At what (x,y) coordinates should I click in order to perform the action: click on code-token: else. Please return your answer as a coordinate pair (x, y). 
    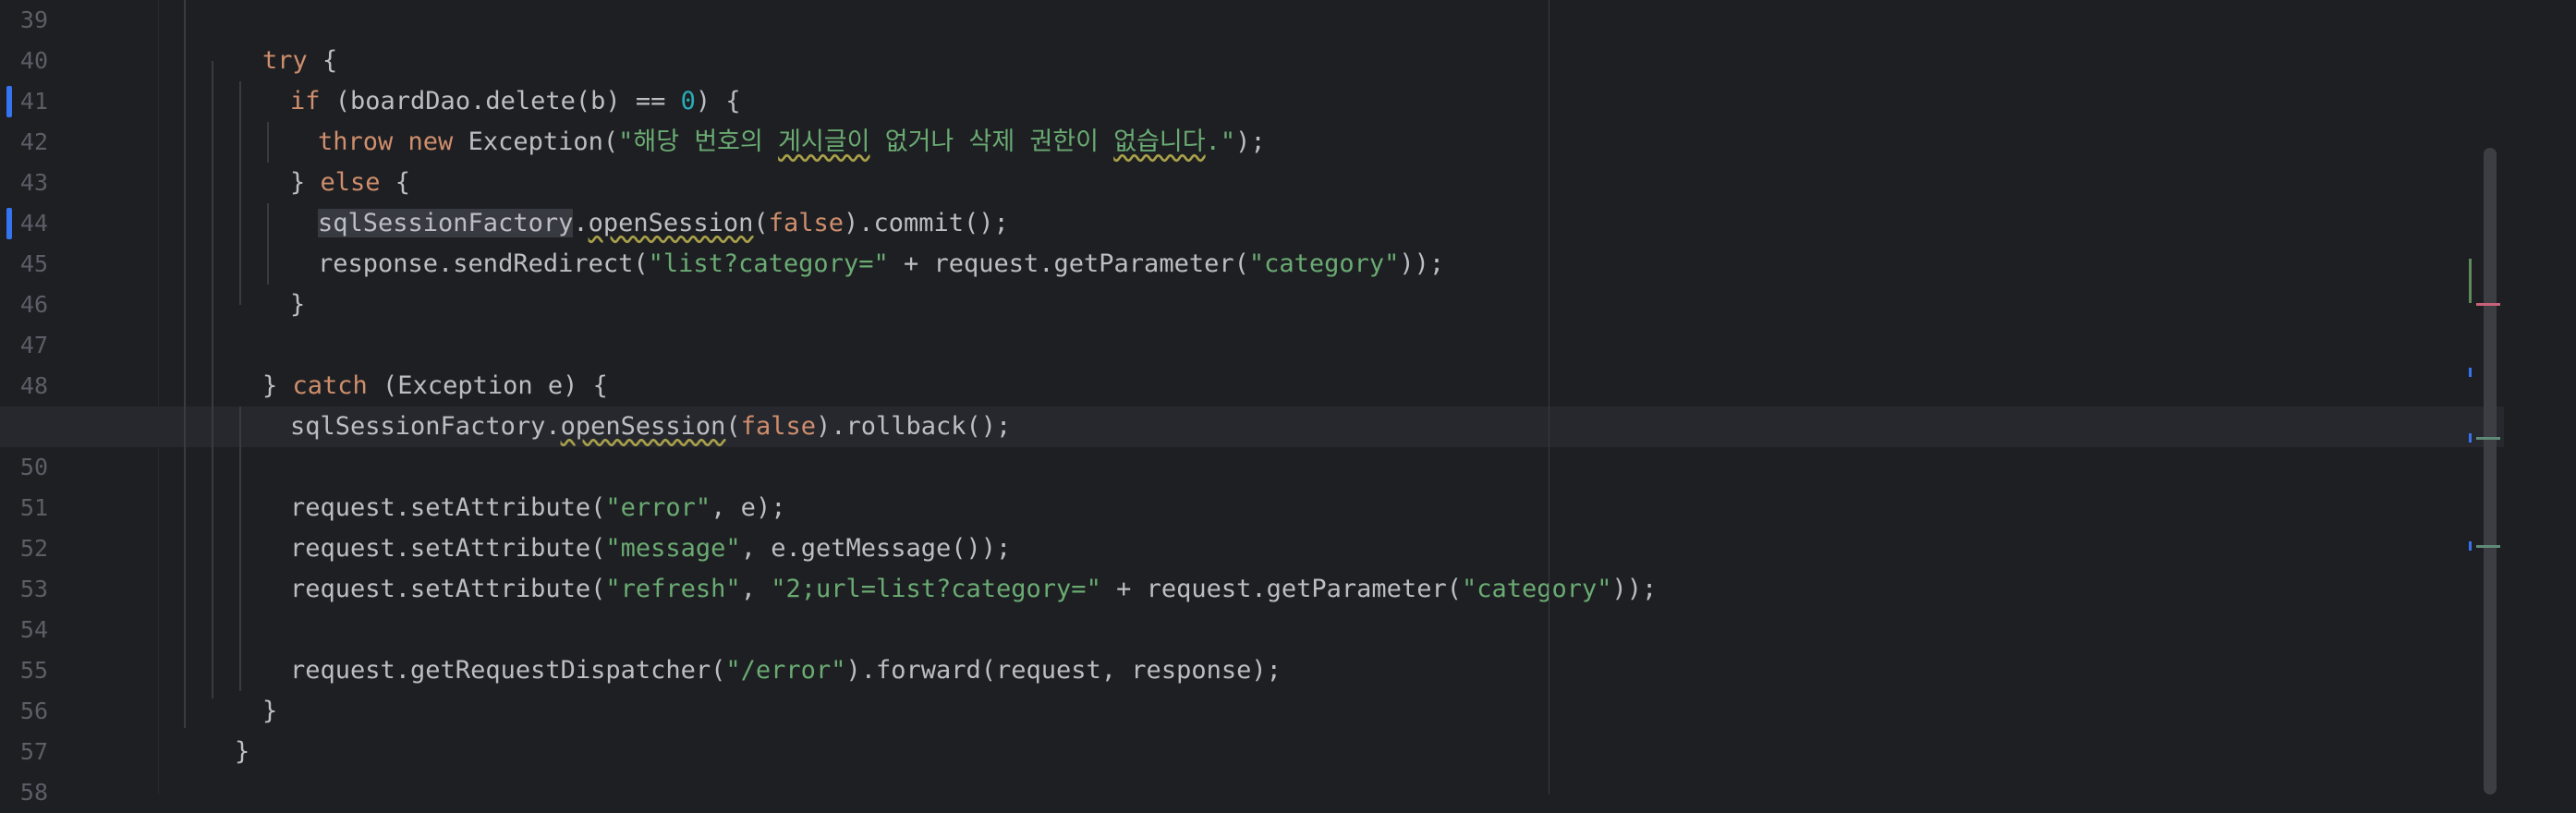
    Looking at the image, I should click on (350, 182).